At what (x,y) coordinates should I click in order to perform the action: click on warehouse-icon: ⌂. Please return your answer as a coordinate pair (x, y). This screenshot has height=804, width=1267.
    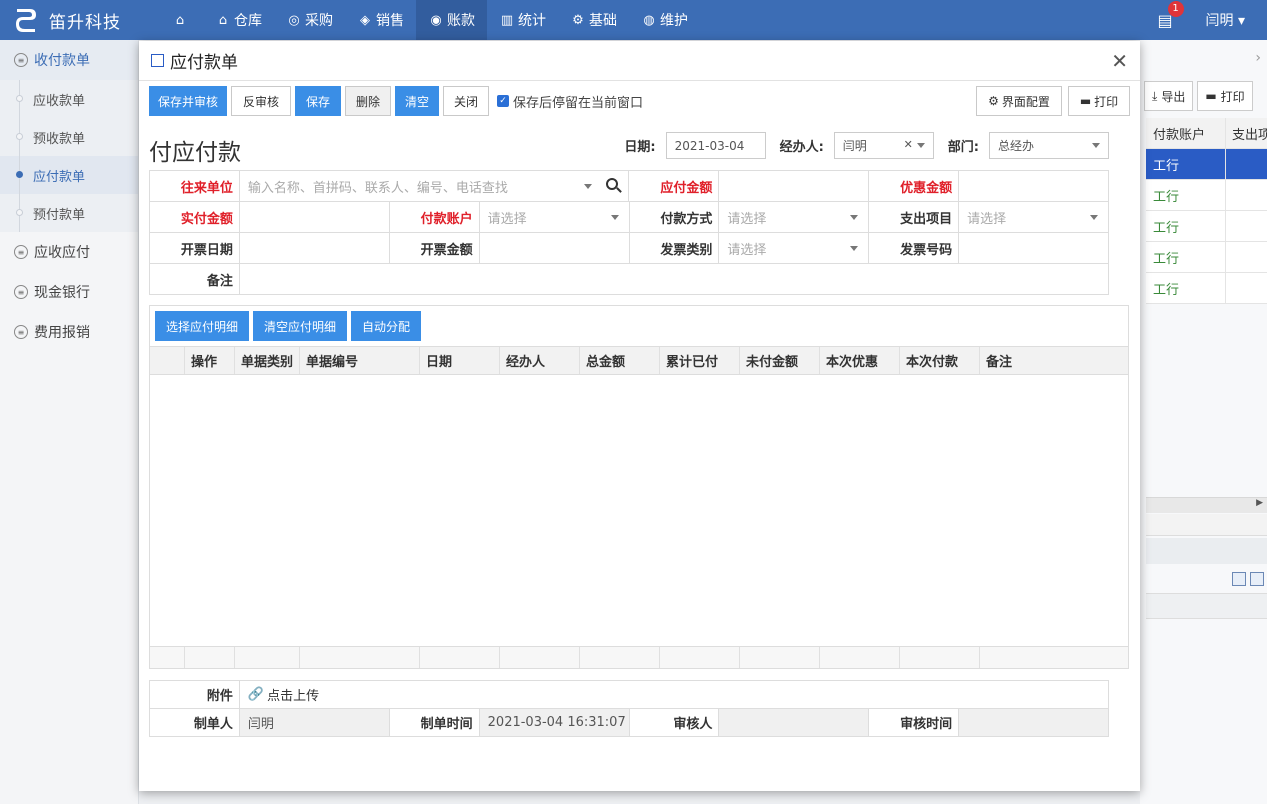
    Looking at the image, I should click on (223, 20).